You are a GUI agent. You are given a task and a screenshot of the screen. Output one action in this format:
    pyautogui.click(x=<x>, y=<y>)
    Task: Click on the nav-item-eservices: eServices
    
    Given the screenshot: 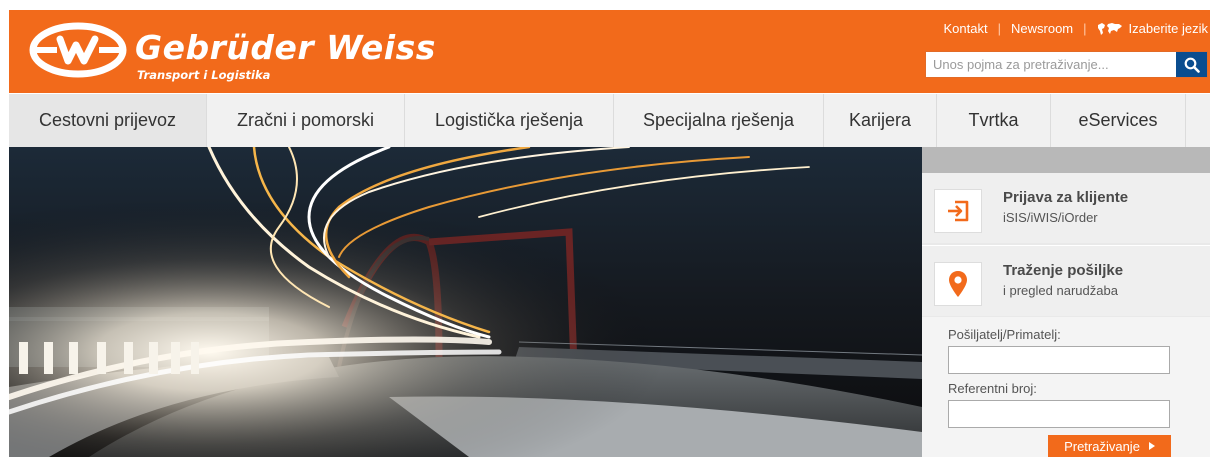 What is the action you would take?
    pyautogui.click(x=1118, y=120)
    